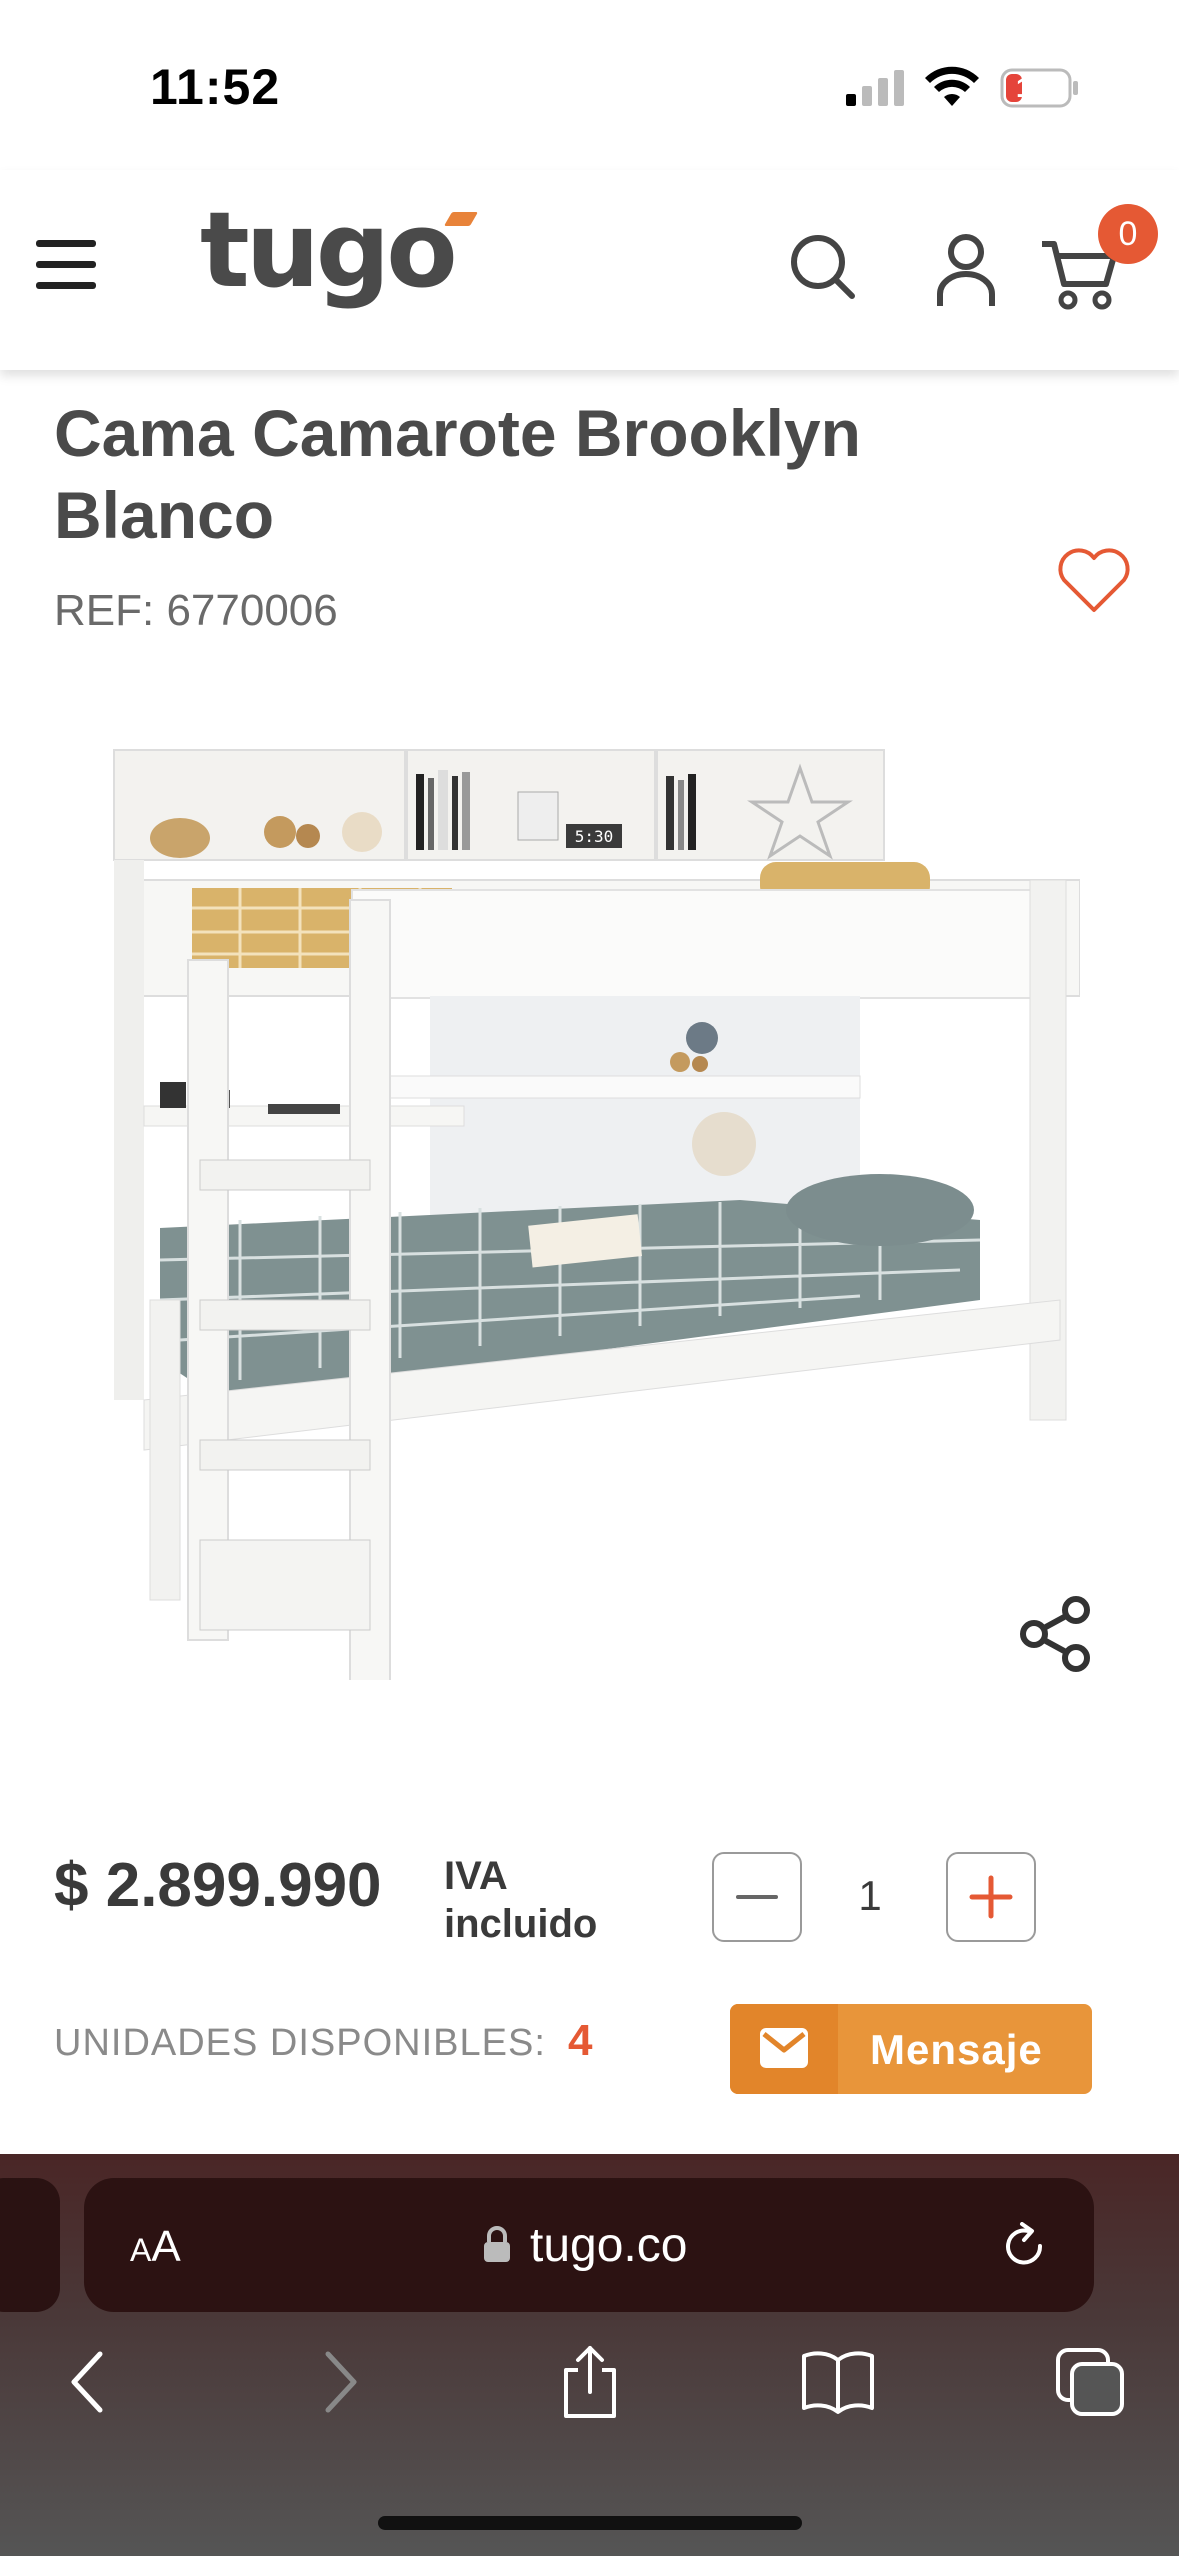 Image resolution: width=1179 pixels, height=2556 pixels. I want to click on wifi-icon, so click(952, 86).